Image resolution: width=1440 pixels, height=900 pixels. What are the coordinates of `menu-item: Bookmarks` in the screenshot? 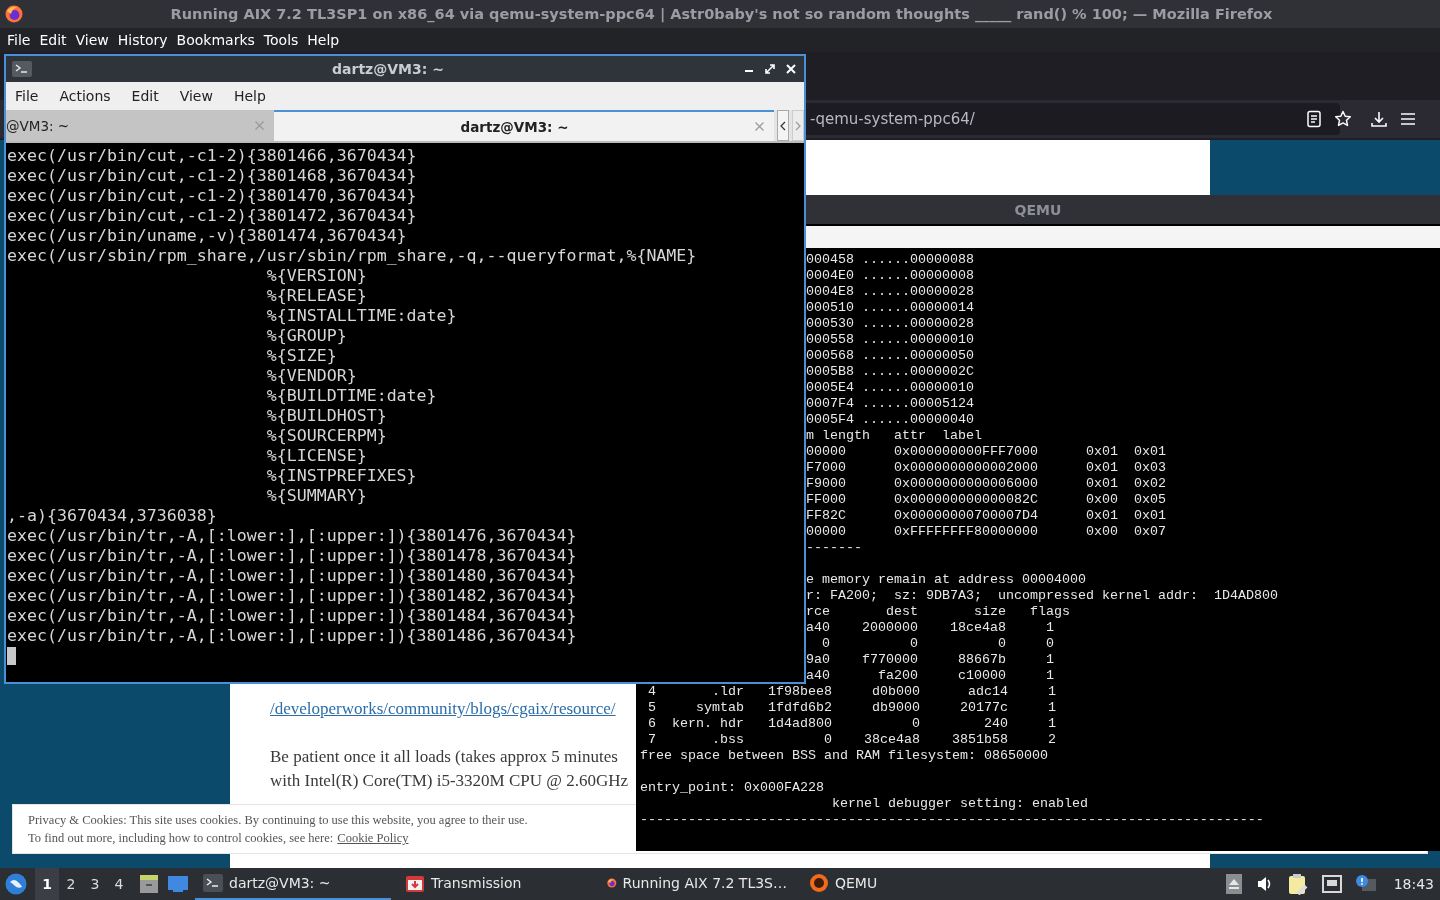 It's located at (215, 40).